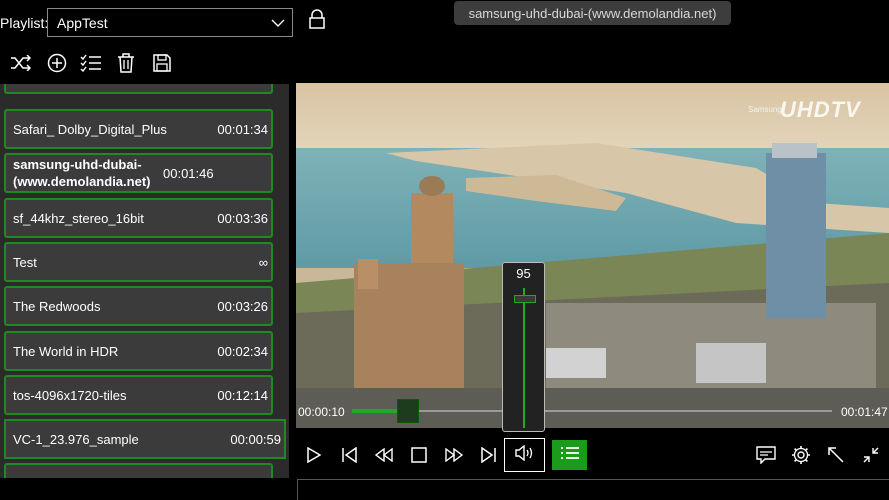 The width and height of the screenshot is (889, 500). Describe the element at coordinates (801, 455) in the screenshot. I see `gear-icon` at that location.